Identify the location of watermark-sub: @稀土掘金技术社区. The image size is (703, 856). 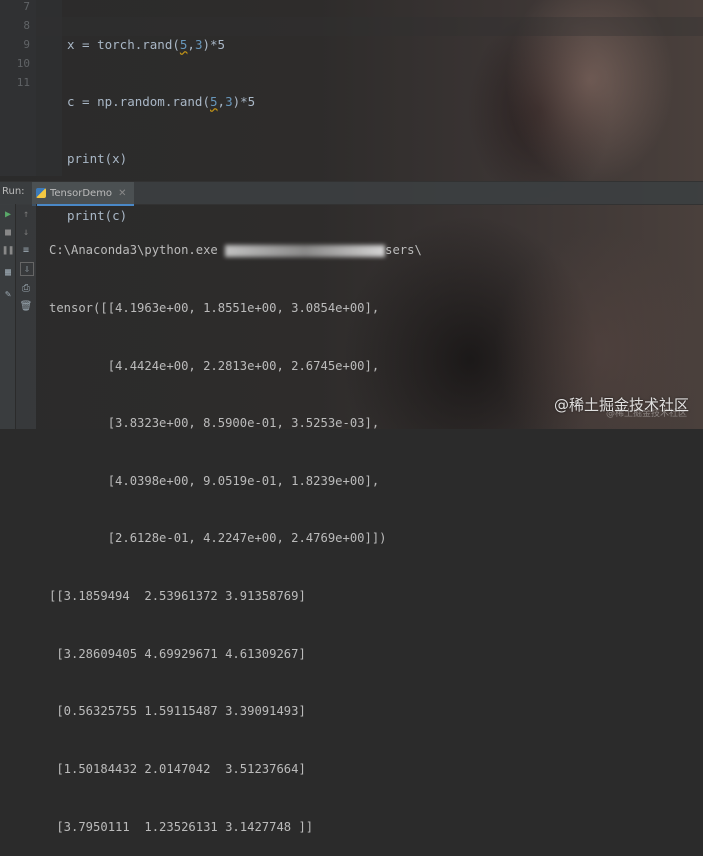
(646, 414).